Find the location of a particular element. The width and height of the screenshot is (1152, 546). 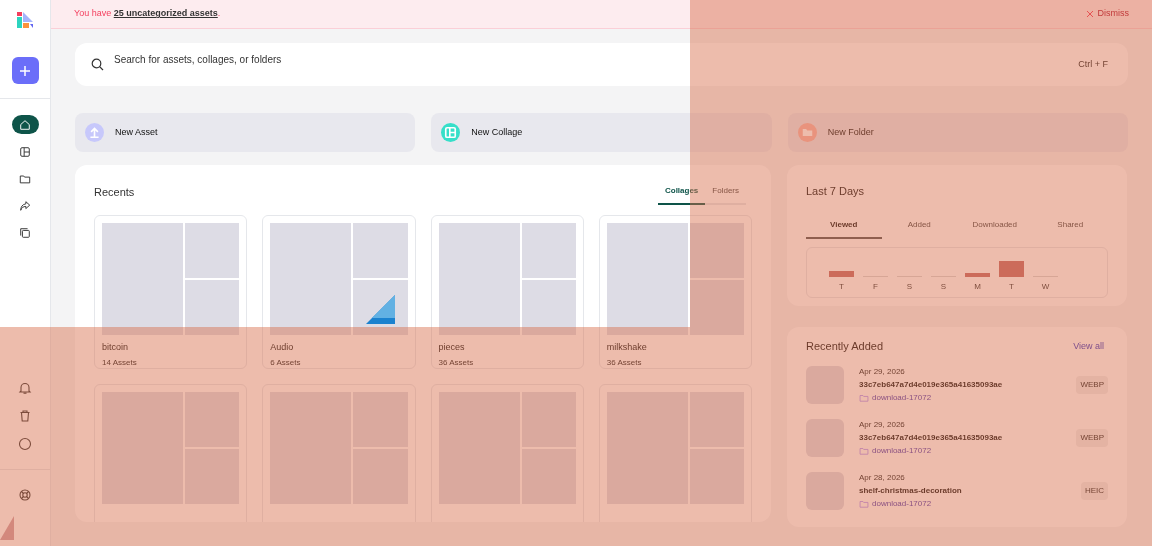

section-title: Recents is located at coordinates (114, 192).